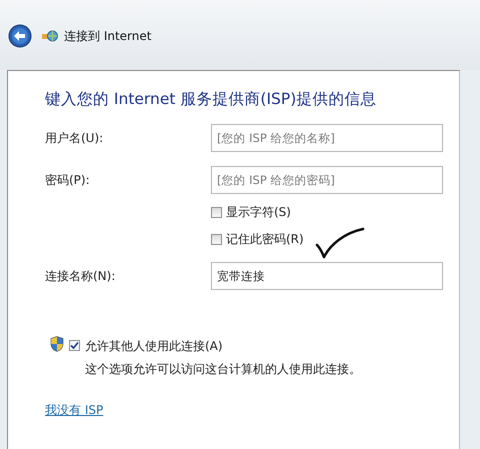  Describe the element at coordinates (20, 36) in the screenshot. I see `back-button` at that location.